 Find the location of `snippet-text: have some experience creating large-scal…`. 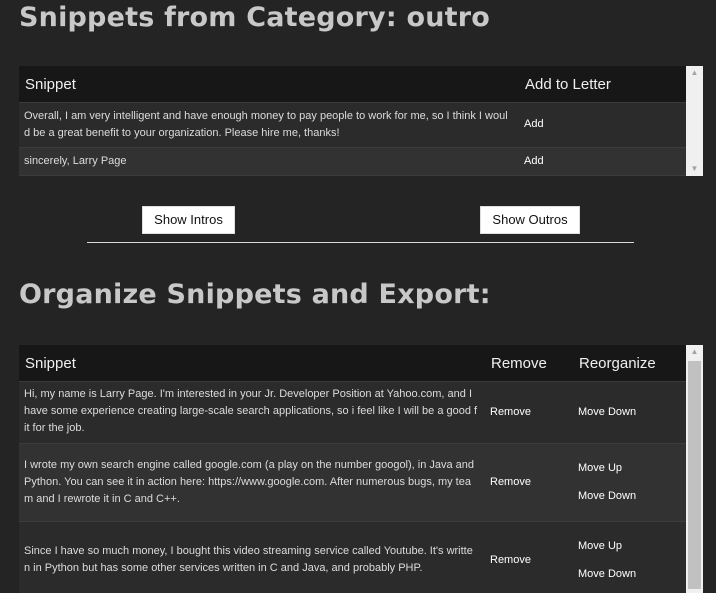

snippet-text: have some experience creating large-scal… is located at coordinates (251, 411).